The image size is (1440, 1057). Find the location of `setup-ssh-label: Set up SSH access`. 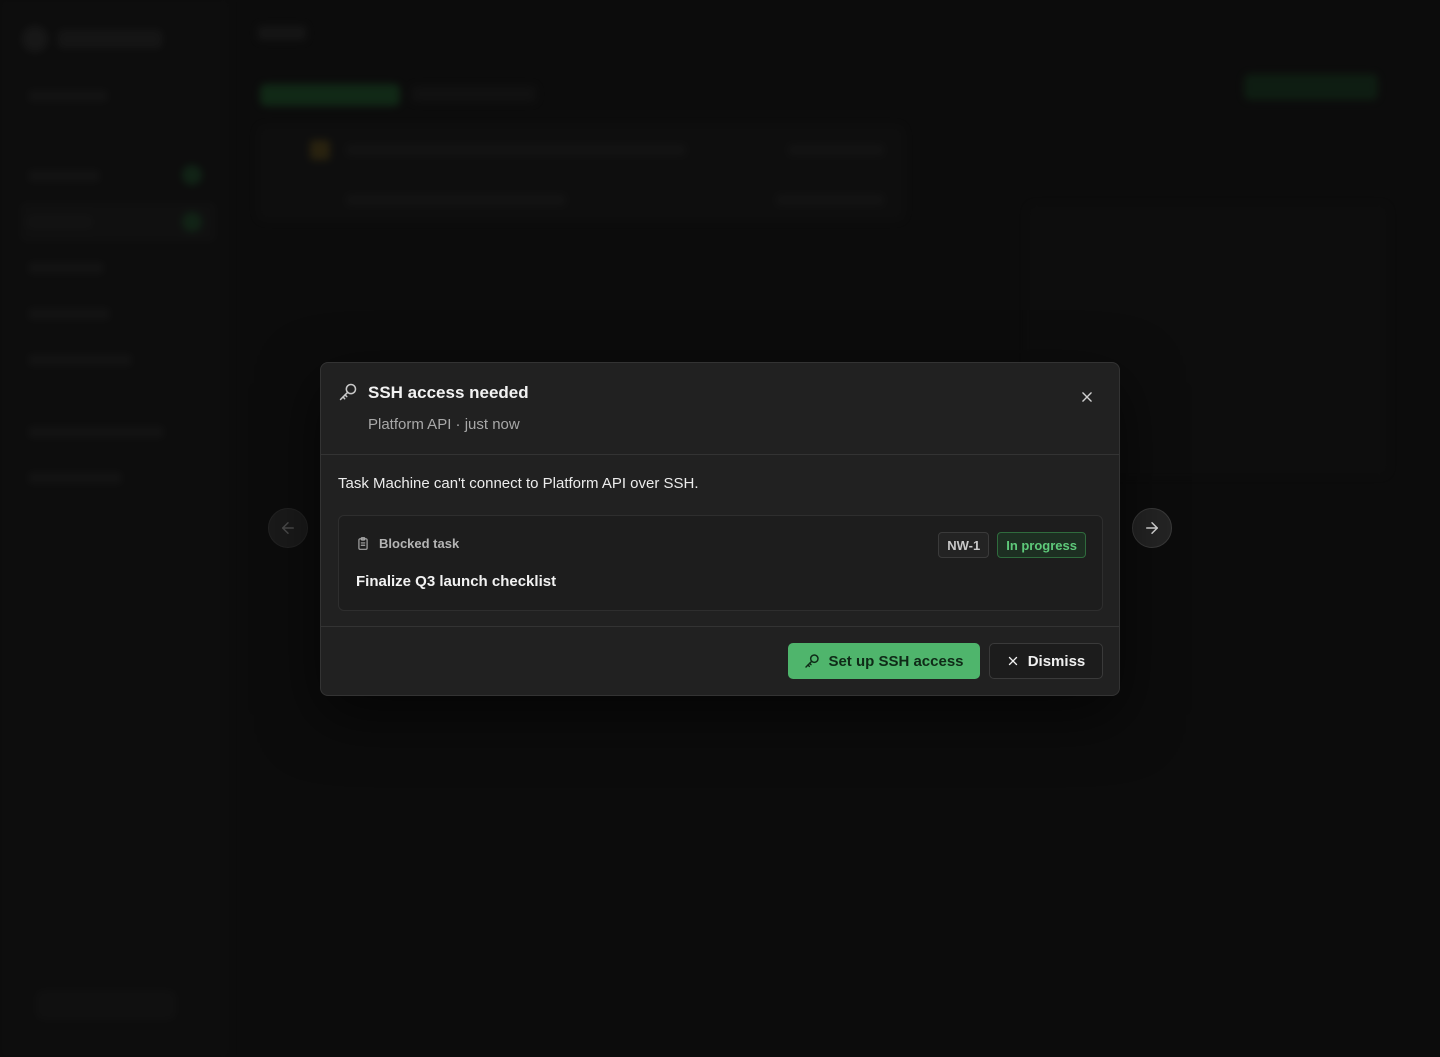

setup-ssh-label: Set up SSH access is located at coordinates (896, 661).